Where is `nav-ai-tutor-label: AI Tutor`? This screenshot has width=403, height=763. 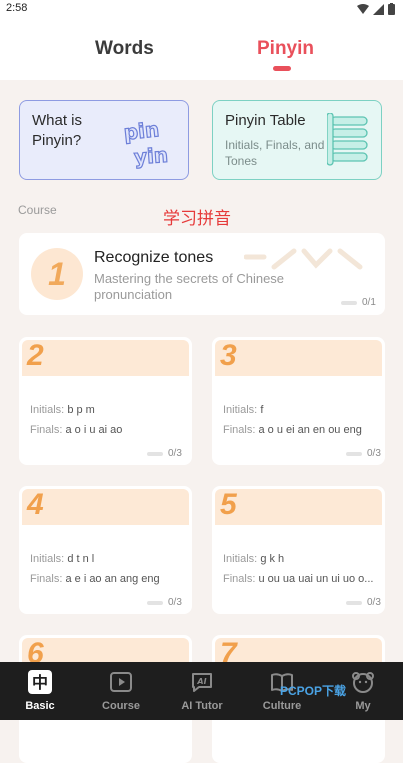 nav-ai-tutor-label: AI Tutor is located at coordinates (202, 706).